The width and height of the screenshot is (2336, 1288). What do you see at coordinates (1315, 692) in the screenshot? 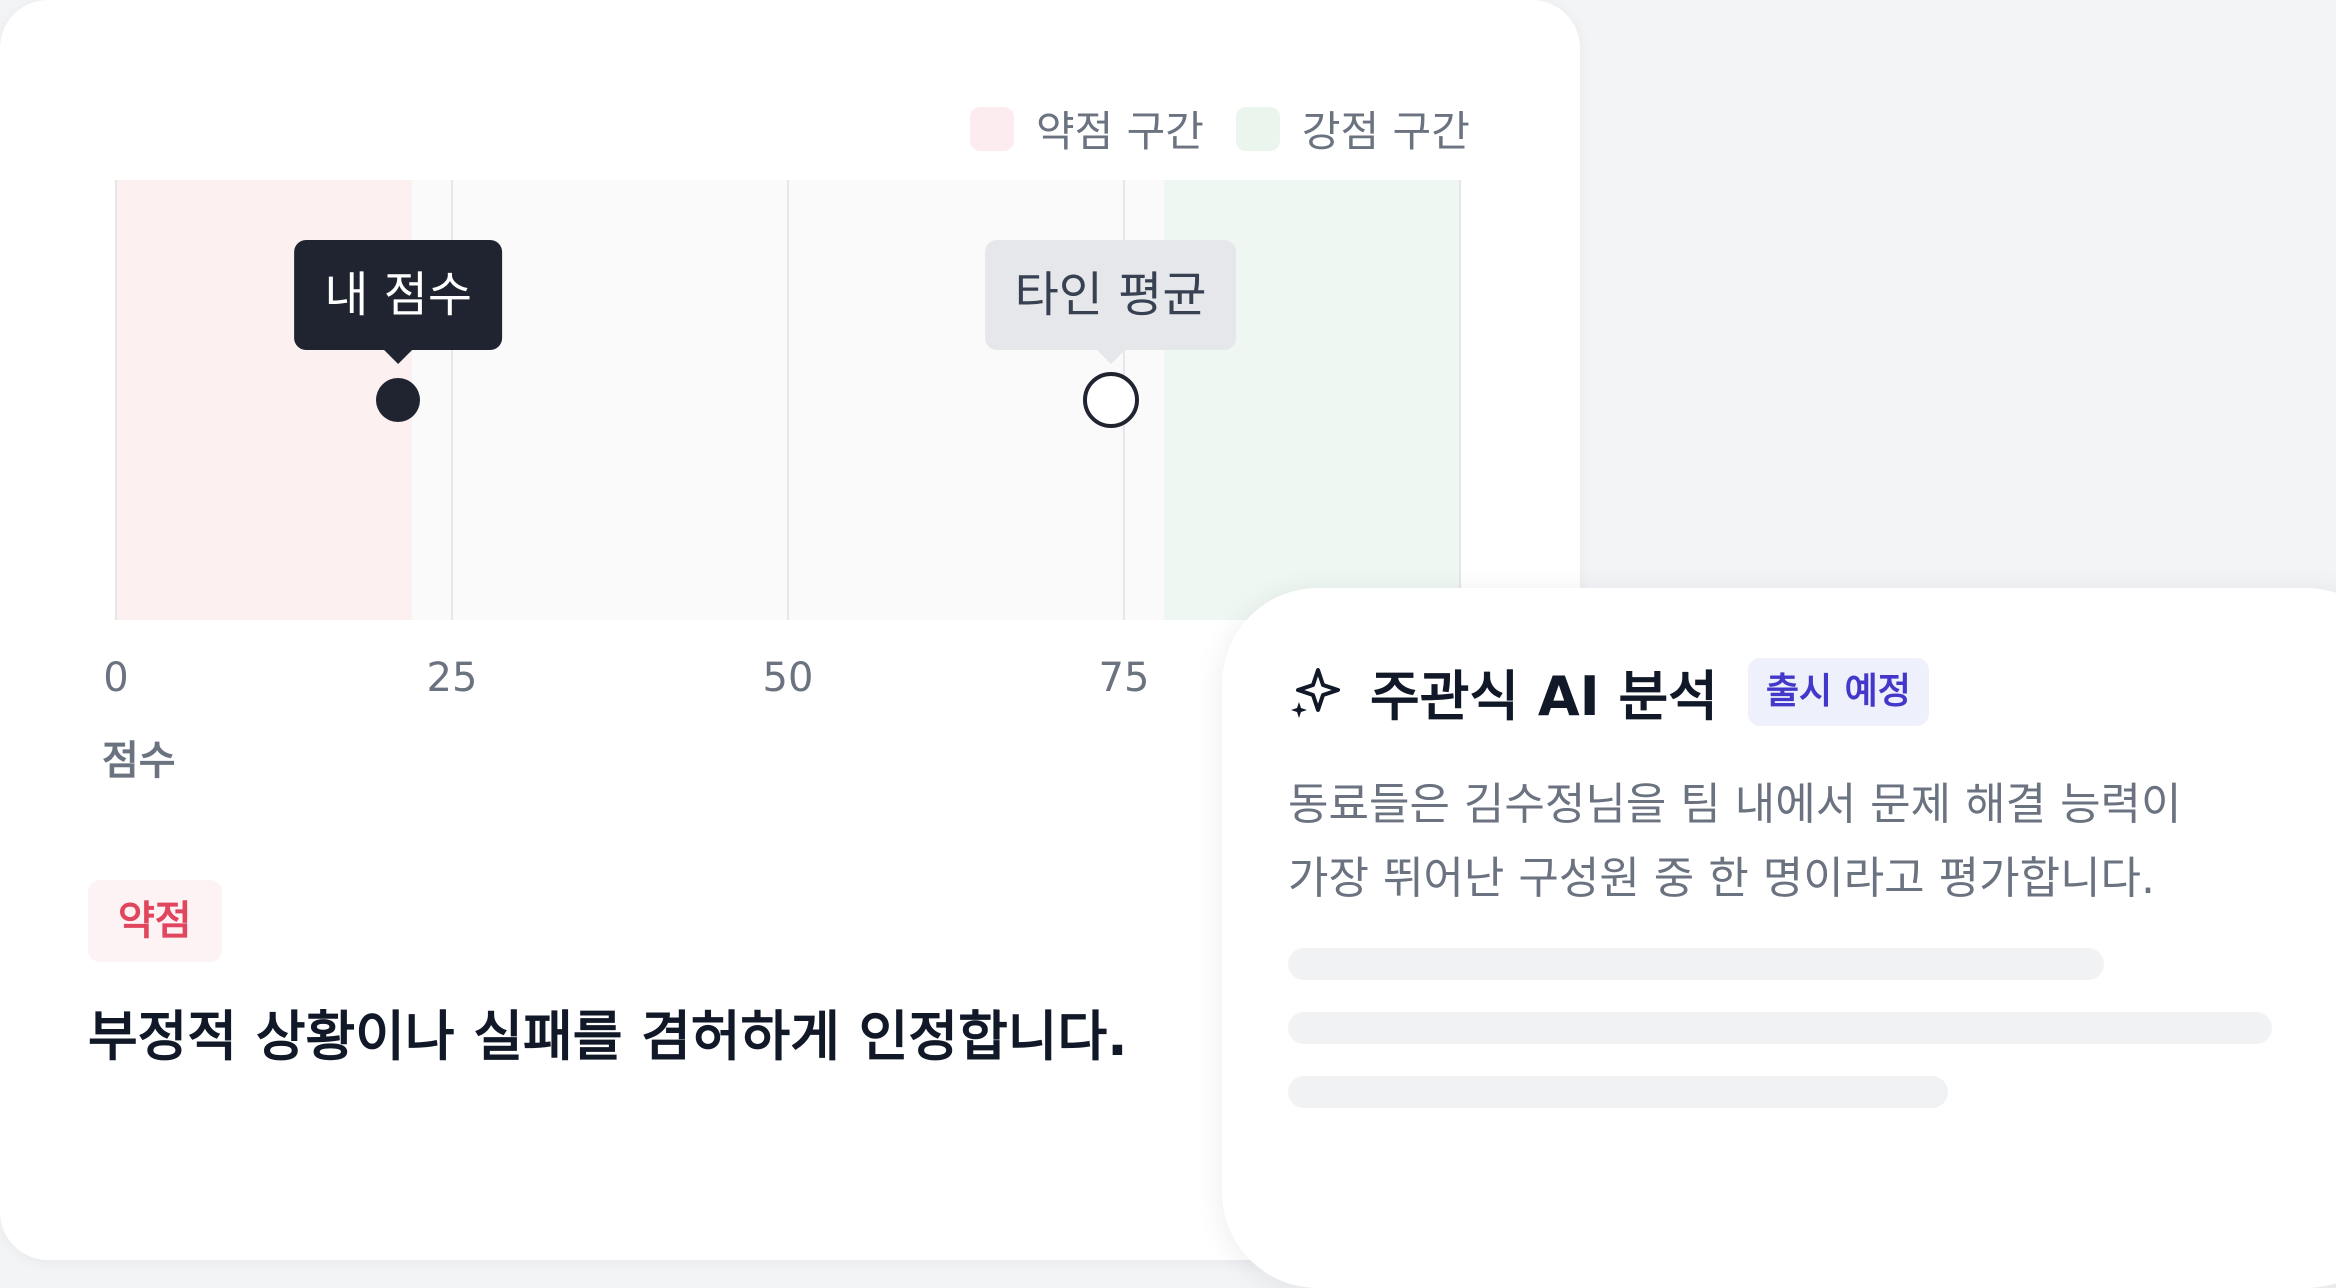
I see `sparkle-icon` at bounding box center [1315, 692].